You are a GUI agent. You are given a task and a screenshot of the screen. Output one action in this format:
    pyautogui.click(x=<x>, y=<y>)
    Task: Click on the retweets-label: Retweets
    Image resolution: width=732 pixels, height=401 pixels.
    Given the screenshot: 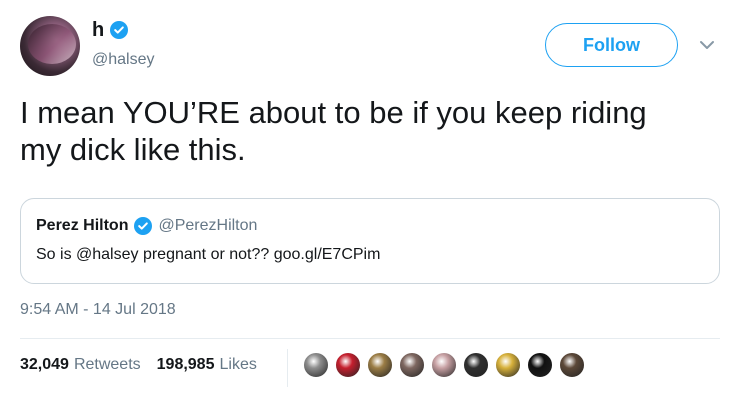 What is the action you would take?
    pyautogui.click(x=107, y=364)
    